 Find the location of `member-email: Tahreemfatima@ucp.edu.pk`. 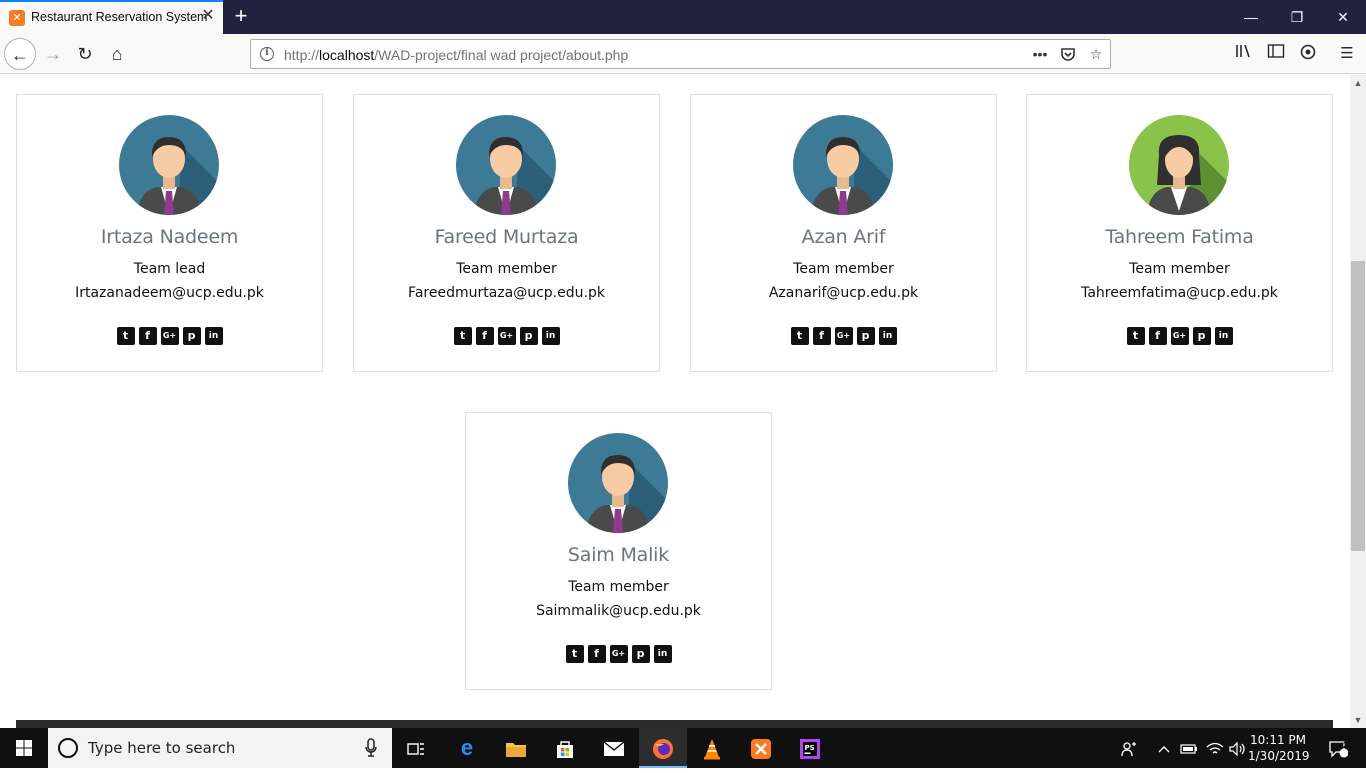

member-email: Tahreemfatima@ucp.edu.pk is located at coordinates (1179, 293).